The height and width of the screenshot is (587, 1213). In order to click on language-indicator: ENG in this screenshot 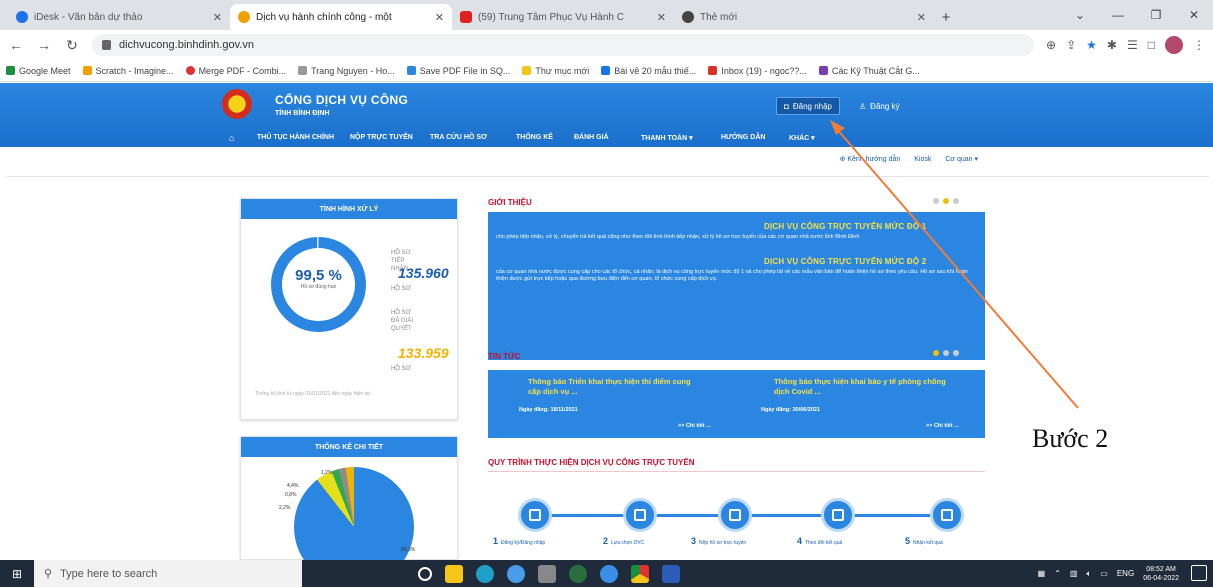, I will do `click(1125, 573)`.